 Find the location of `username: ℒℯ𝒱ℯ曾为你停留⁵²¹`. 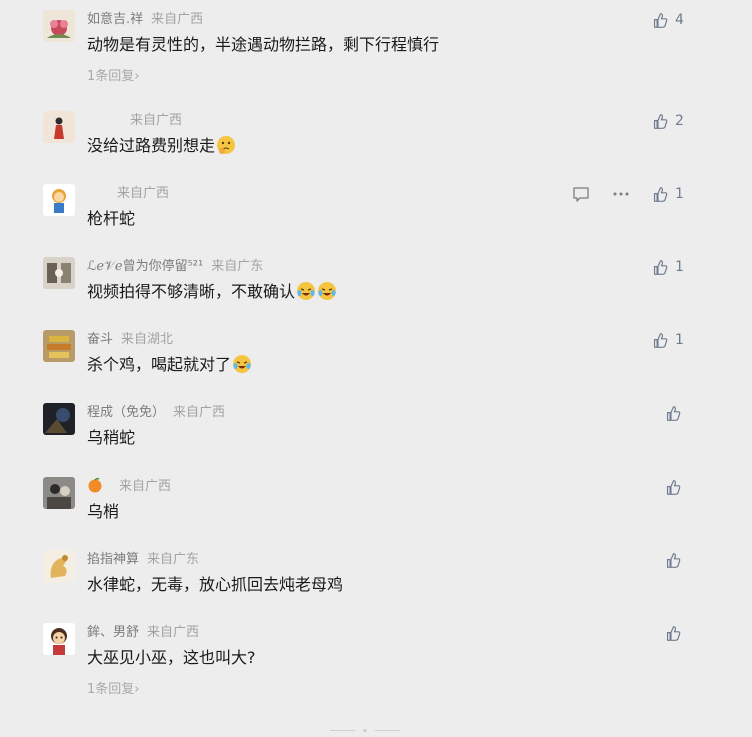

username: ℒℯ𝒱ℯ曾为你停留⁵²¹ is located at coordinates (145, 266).